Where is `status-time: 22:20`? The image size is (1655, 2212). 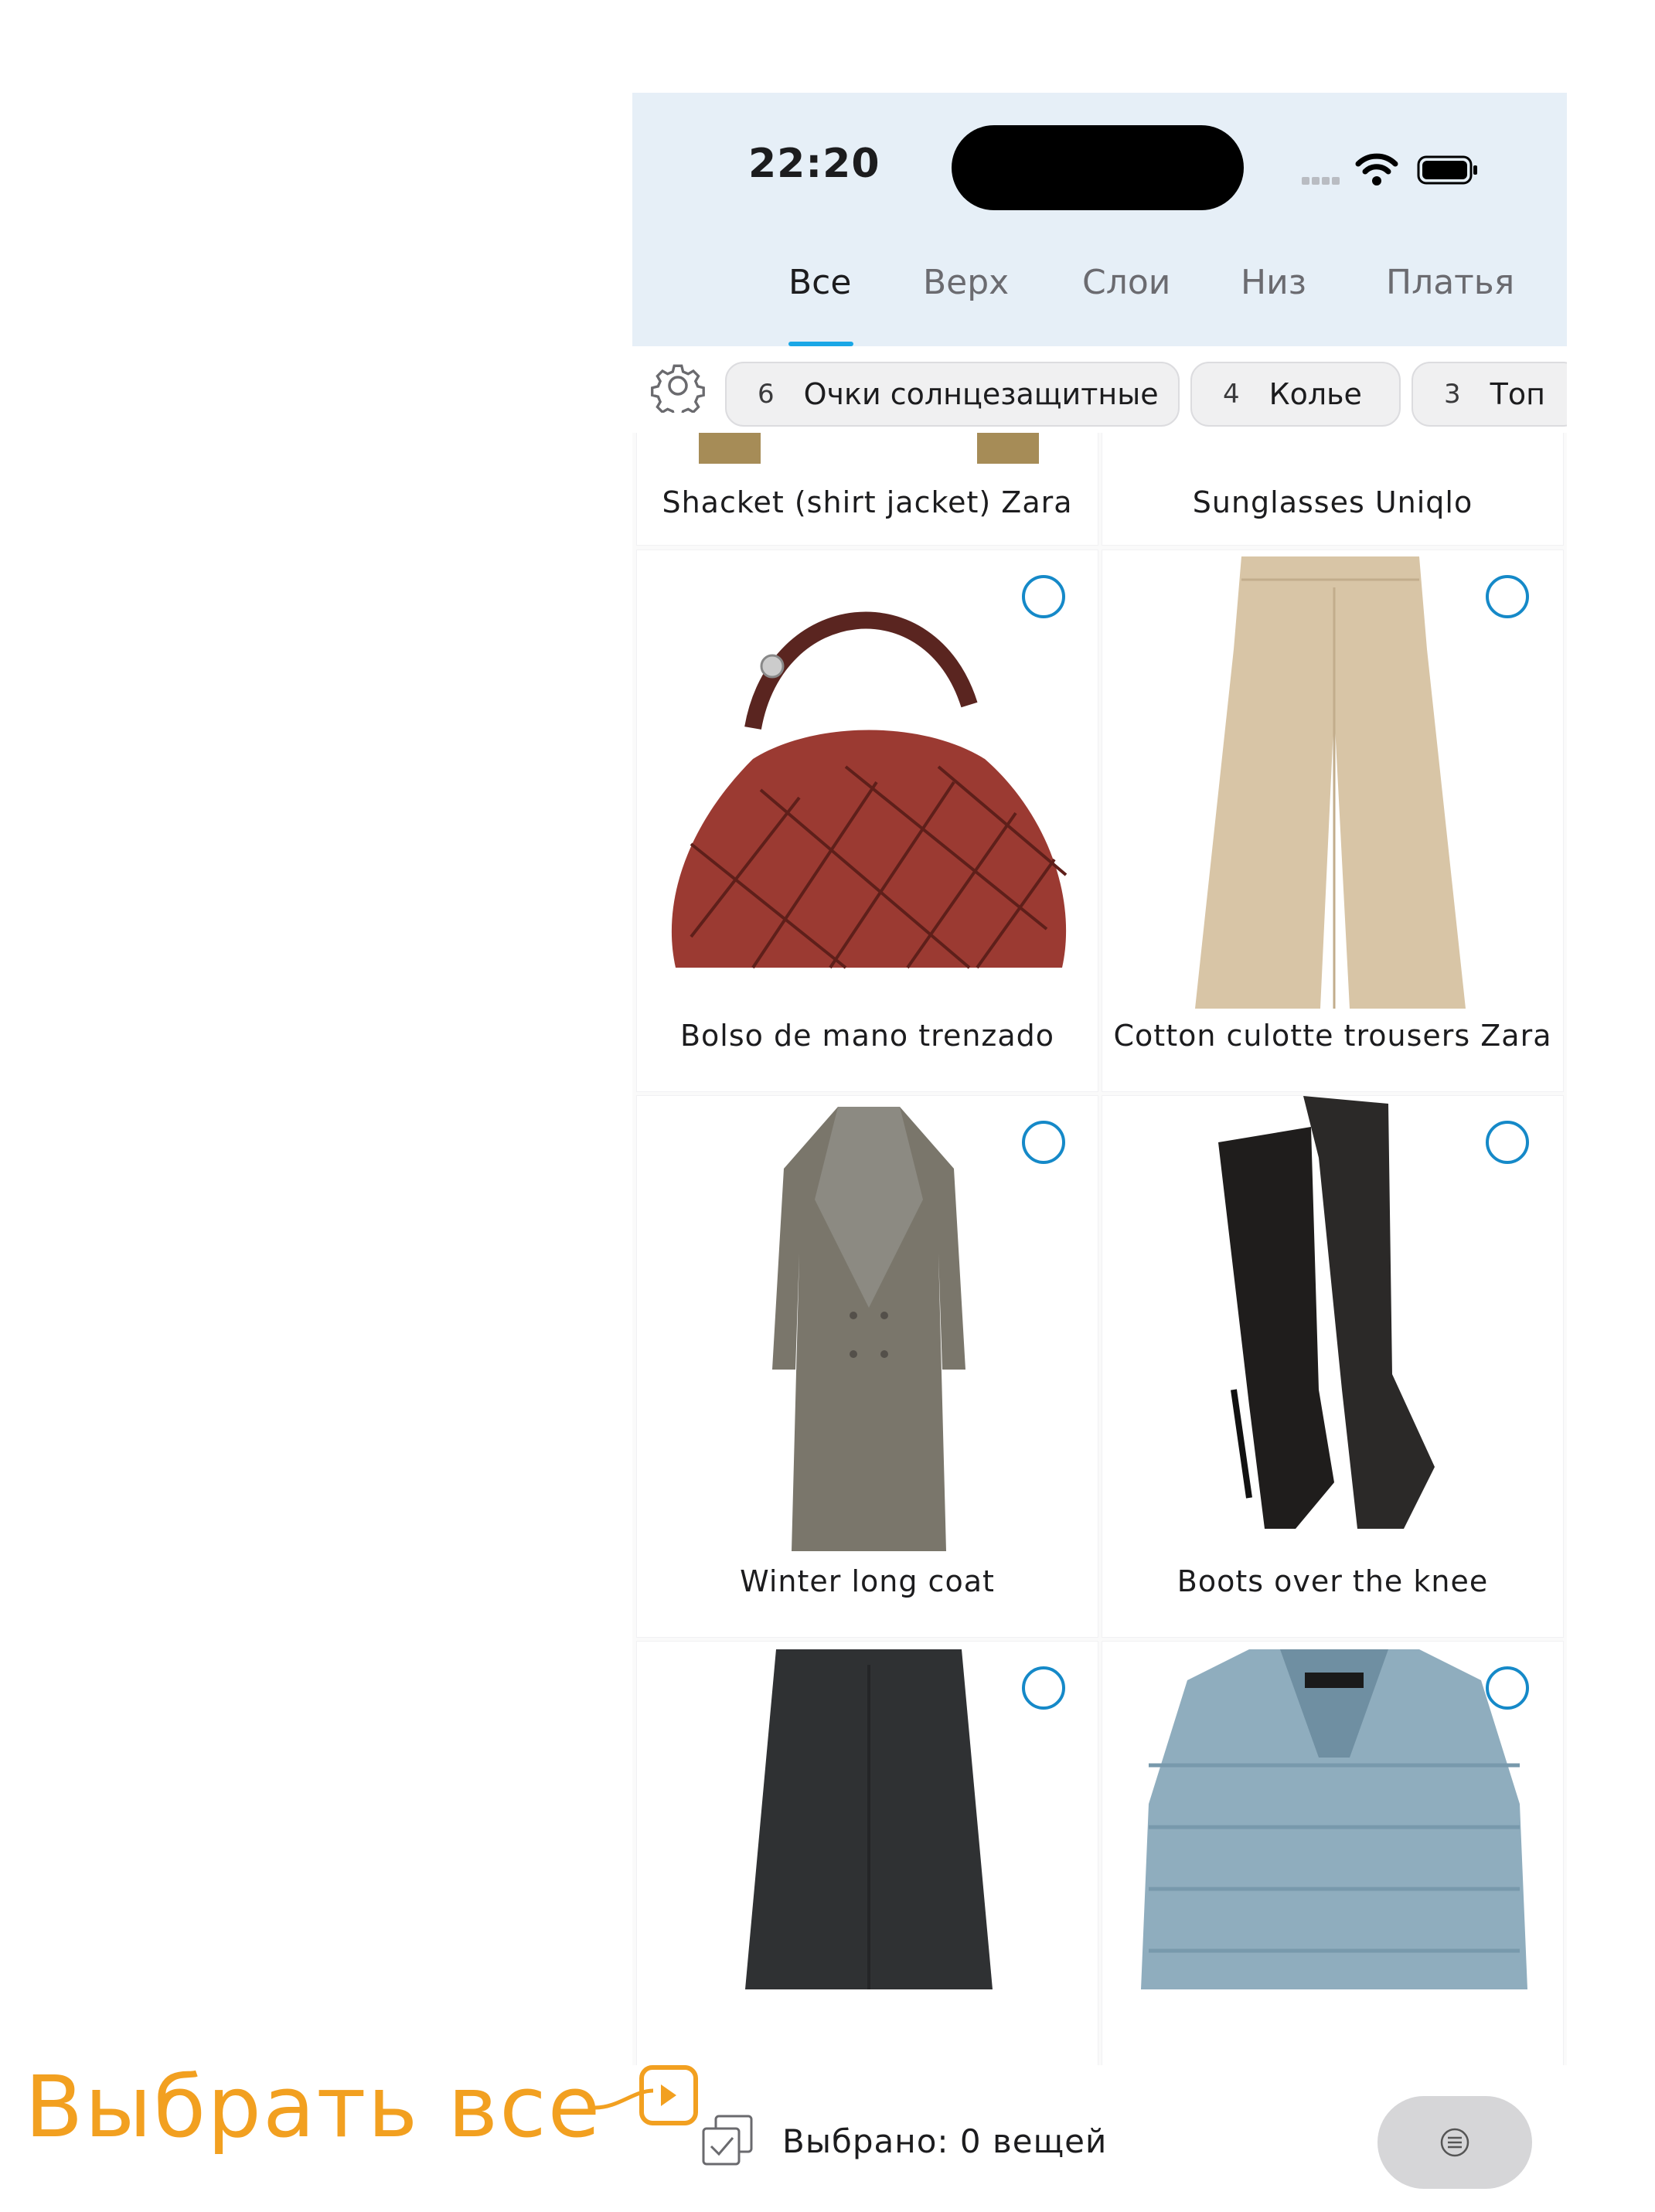 status-time: 22:20 is located at coordinates (814, 164).